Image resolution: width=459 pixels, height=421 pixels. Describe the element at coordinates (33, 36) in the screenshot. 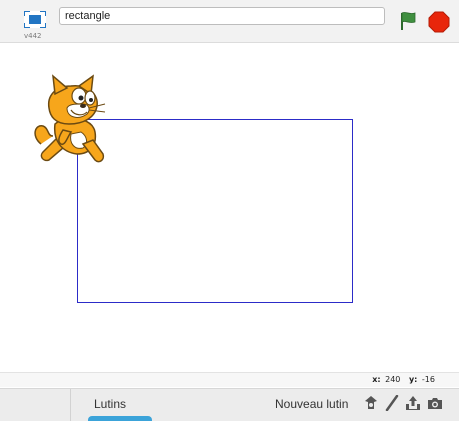

I see `version-label: v442` at that location.